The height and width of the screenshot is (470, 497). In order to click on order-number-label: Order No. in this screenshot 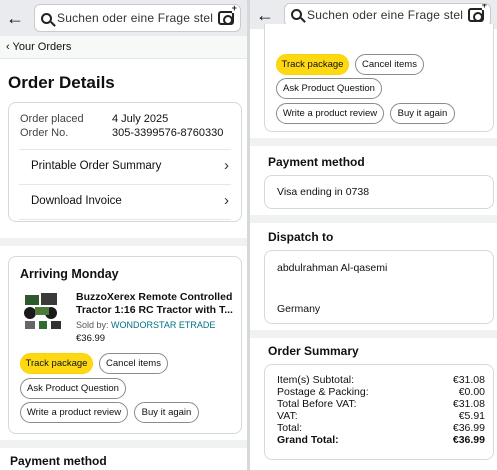, I will do `click(44, 133)`.